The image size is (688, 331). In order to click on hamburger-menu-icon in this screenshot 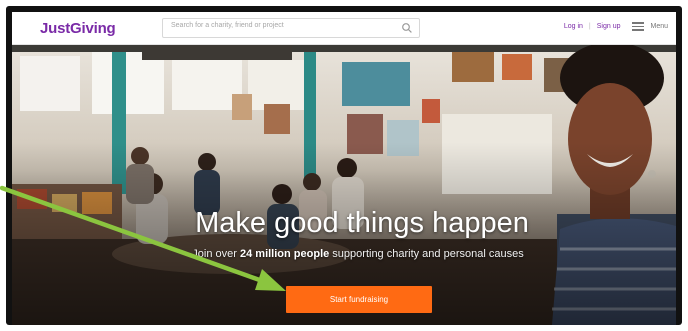, I will do `click(638, 26)`.